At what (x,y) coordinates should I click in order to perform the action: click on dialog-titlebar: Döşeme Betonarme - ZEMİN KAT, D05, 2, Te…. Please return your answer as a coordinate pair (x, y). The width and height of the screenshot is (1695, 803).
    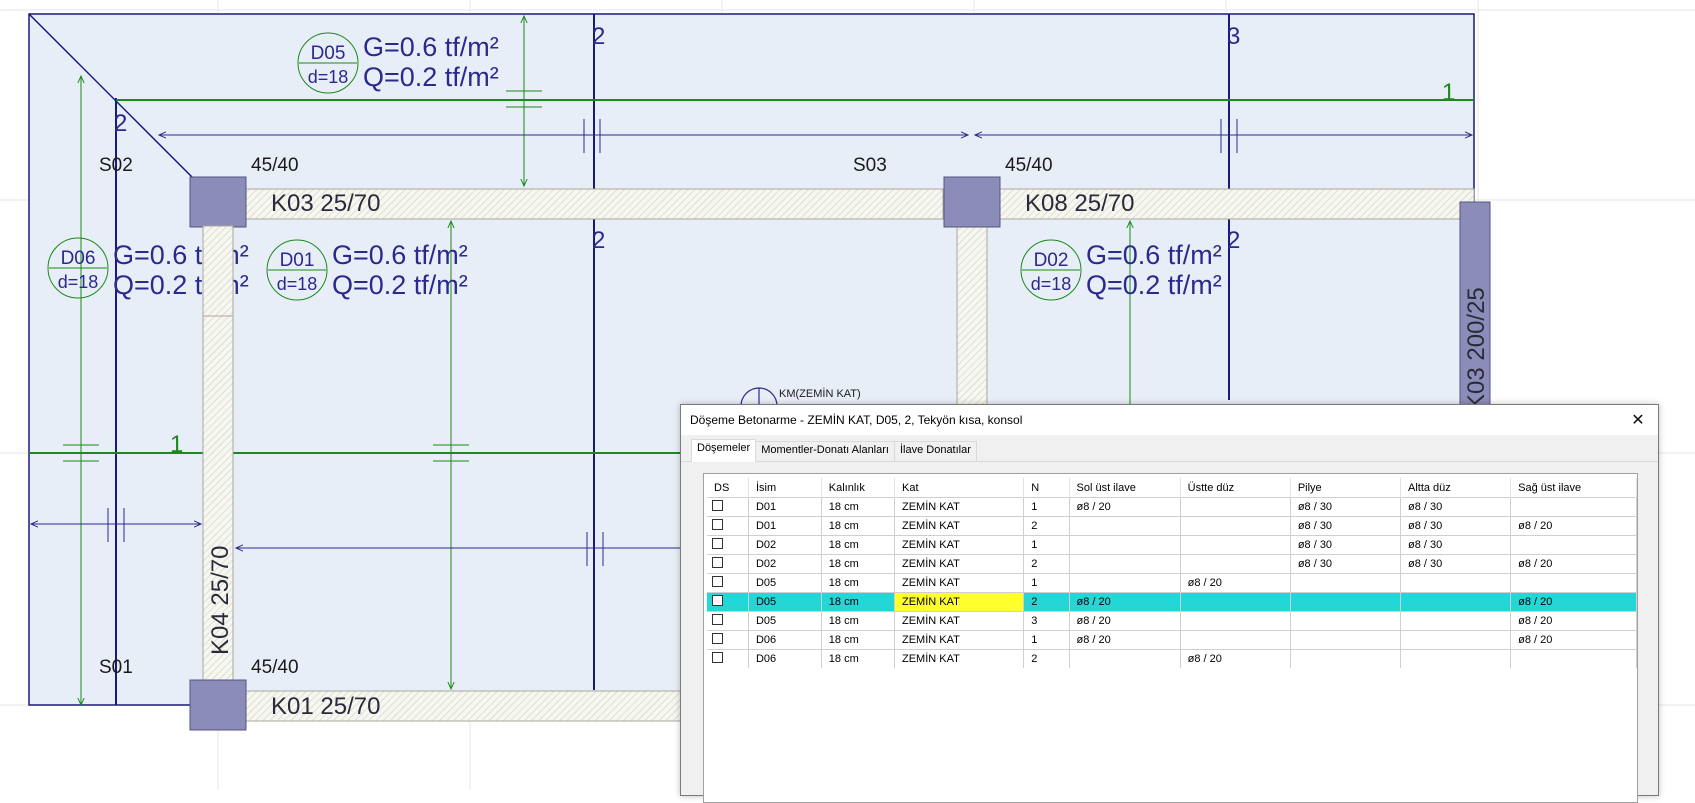
    Looking at the image, I should click on (1169, 420).